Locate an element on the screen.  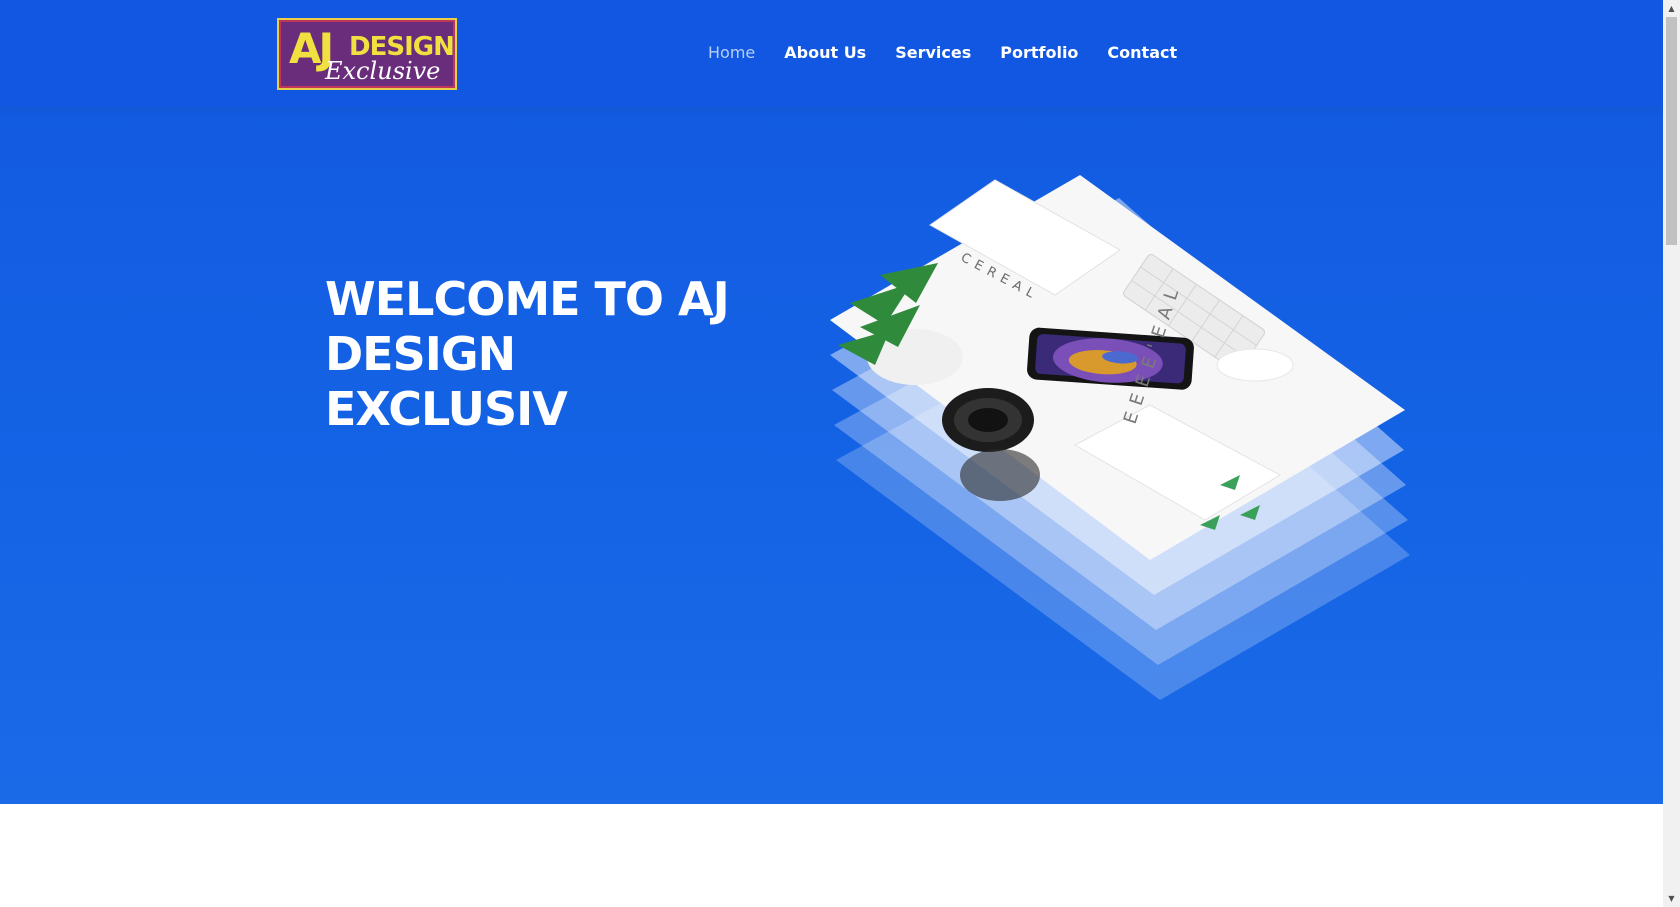
nav-contact-link: Contact is located at coordinates (1142, 53).